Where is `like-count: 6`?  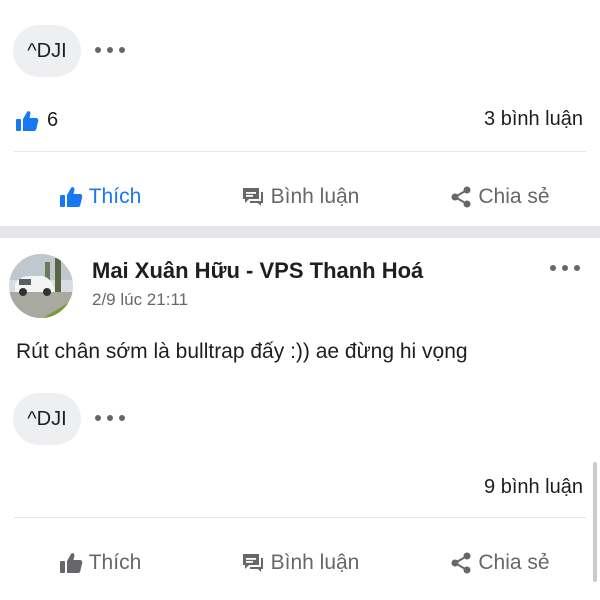 like-count: 6 is located at coordinates (53, 120).